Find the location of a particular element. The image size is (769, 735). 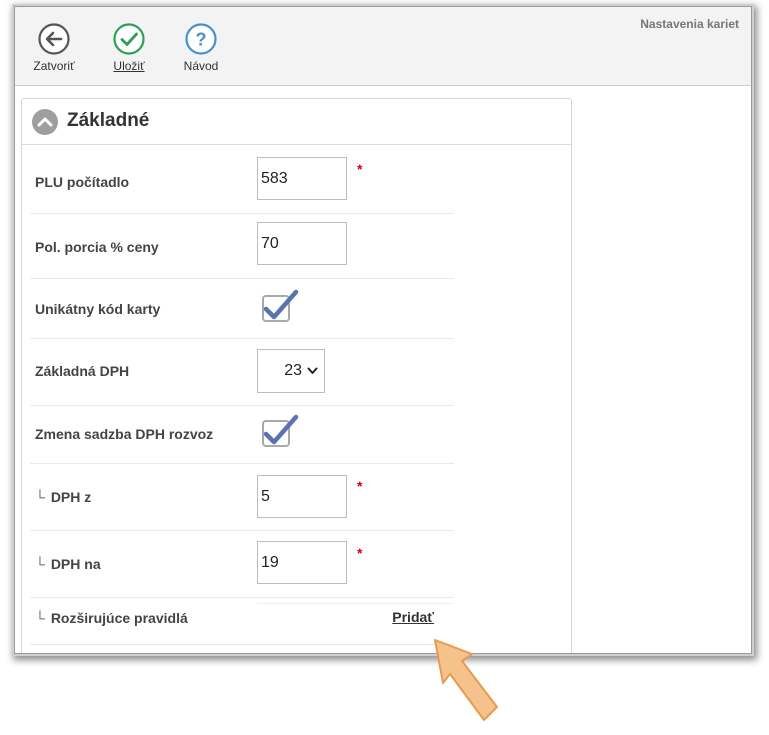

vat-change-checkbox is located at coordinates (280, 432).